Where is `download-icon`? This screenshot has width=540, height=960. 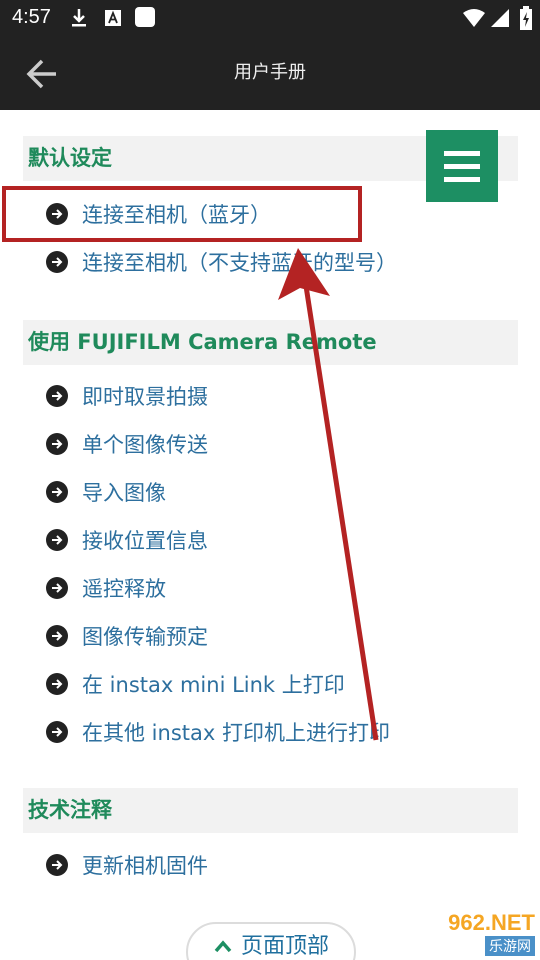 download-icon is located at coordinates (79, 20).